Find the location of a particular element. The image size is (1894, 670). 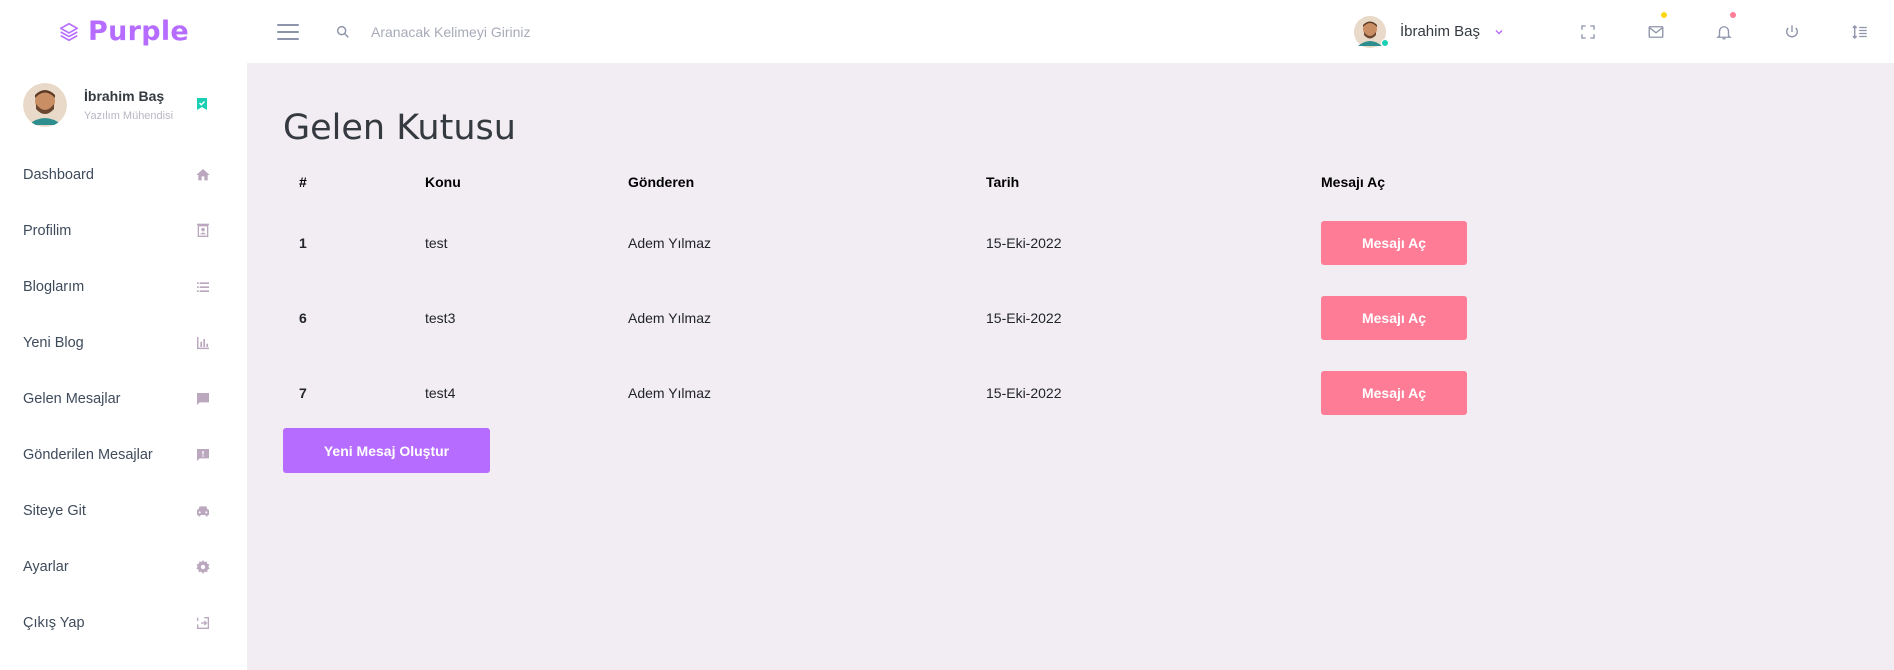

sidebar-user-name: İbrahim Baş is located at coordinates (124, 96).